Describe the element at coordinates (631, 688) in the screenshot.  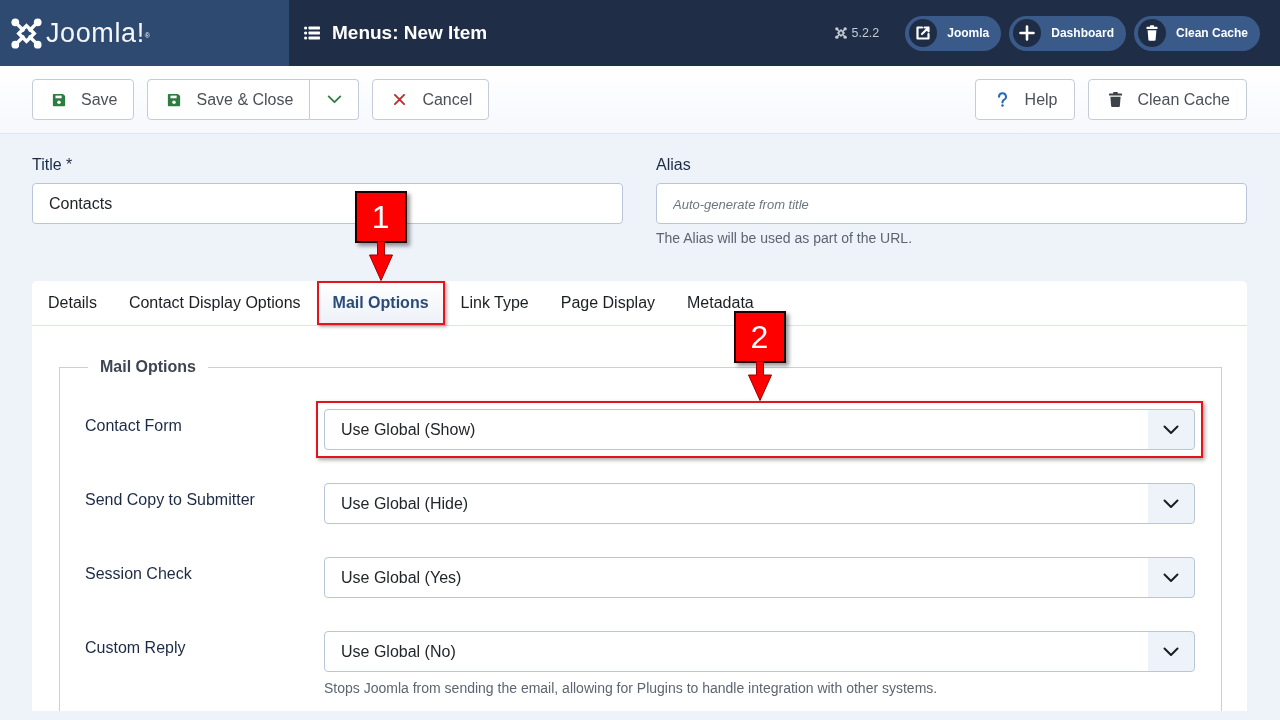
I see `help-text: Stops Joomla from sending the email, allowing for Plugins to handle integration with other systems.` at that location.